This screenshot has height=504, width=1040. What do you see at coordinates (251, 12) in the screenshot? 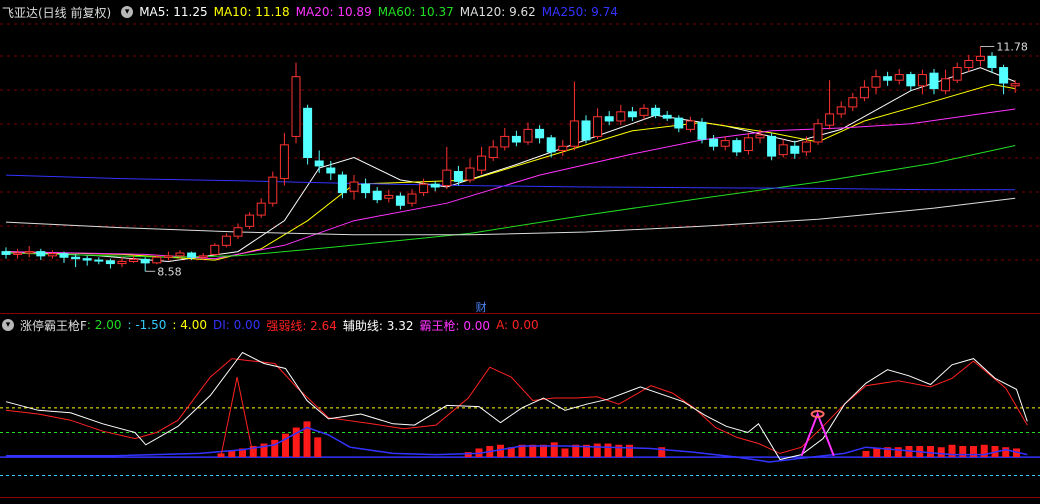
I see `ma10-label: MA10: 11.18` at bounding box center [251, 12].